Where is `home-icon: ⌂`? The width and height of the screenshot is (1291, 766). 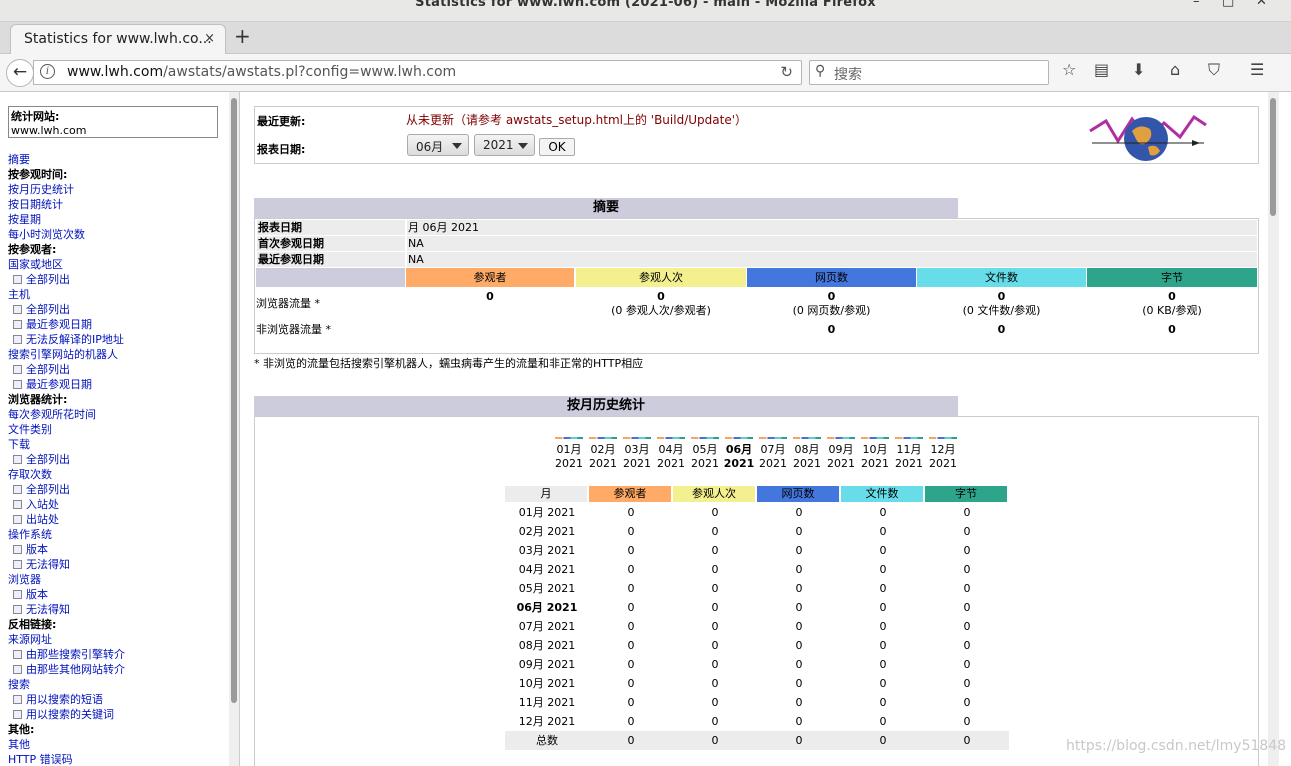
home-icon: ⌂ is located at coordinates (1175, 69).